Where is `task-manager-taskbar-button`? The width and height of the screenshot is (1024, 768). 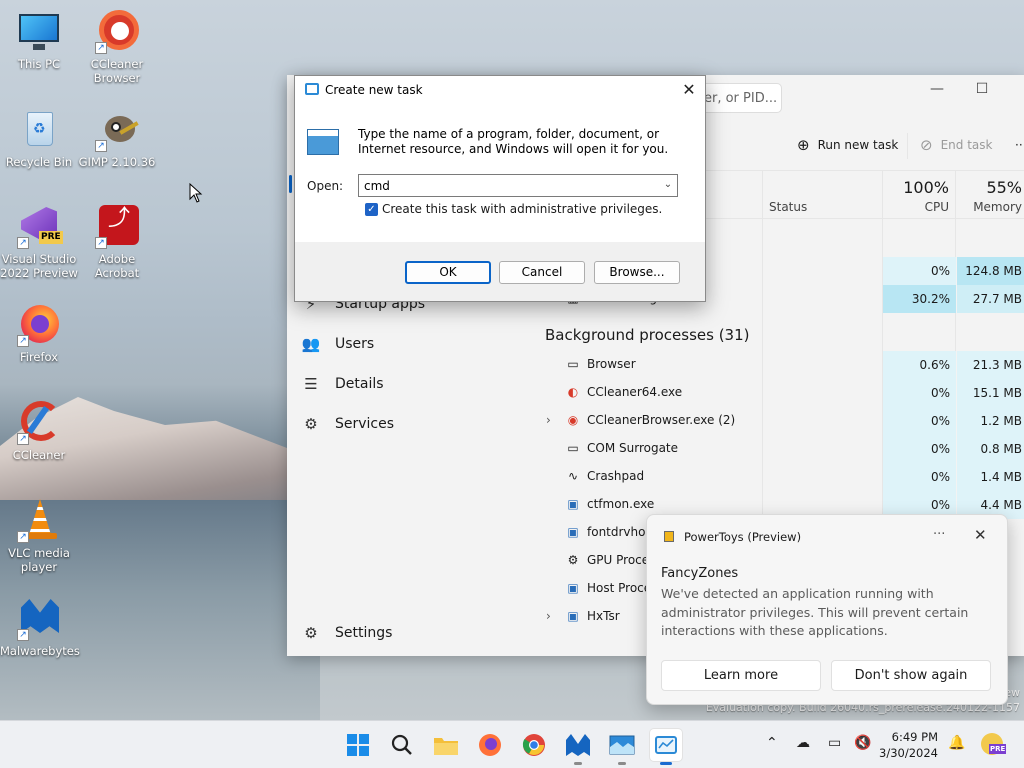 task-manager-taskbar-button is located at coordinates (666, 747).